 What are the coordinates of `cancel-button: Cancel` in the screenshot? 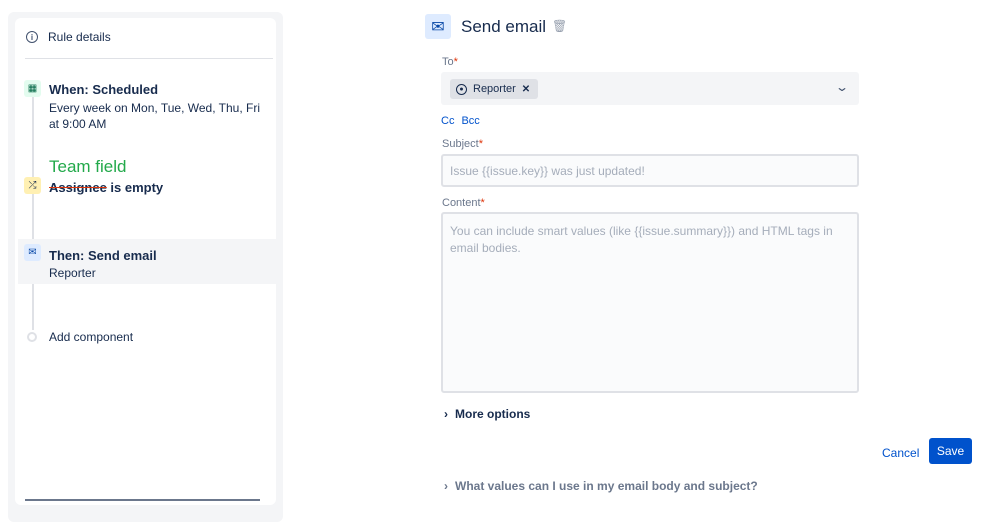 It's located at (900, 453).